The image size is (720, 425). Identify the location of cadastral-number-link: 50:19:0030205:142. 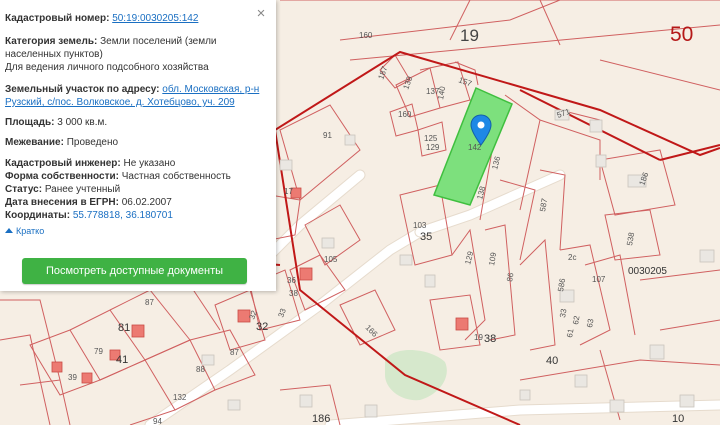
(155, 18).